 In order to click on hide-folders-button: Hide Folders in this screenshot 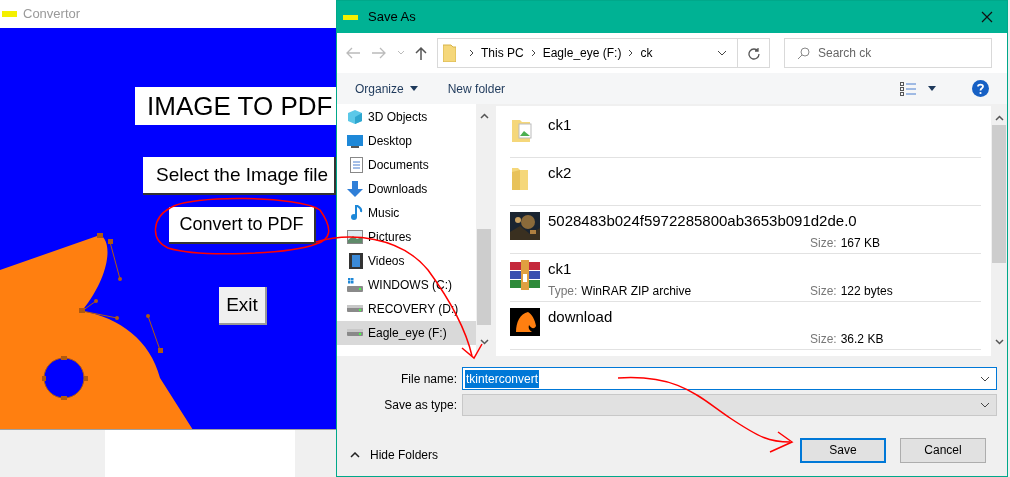, I will do `click(394, 455)`.